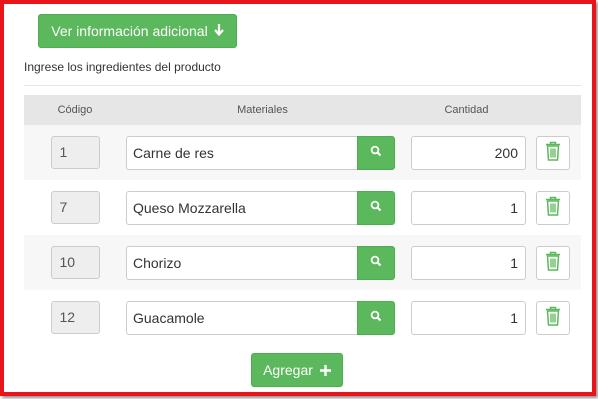  Describe the element at coordinates (122, 67) in the screenshot. I see `ingredients-instruction: Ingrese los ingredientes del producto` at that location.